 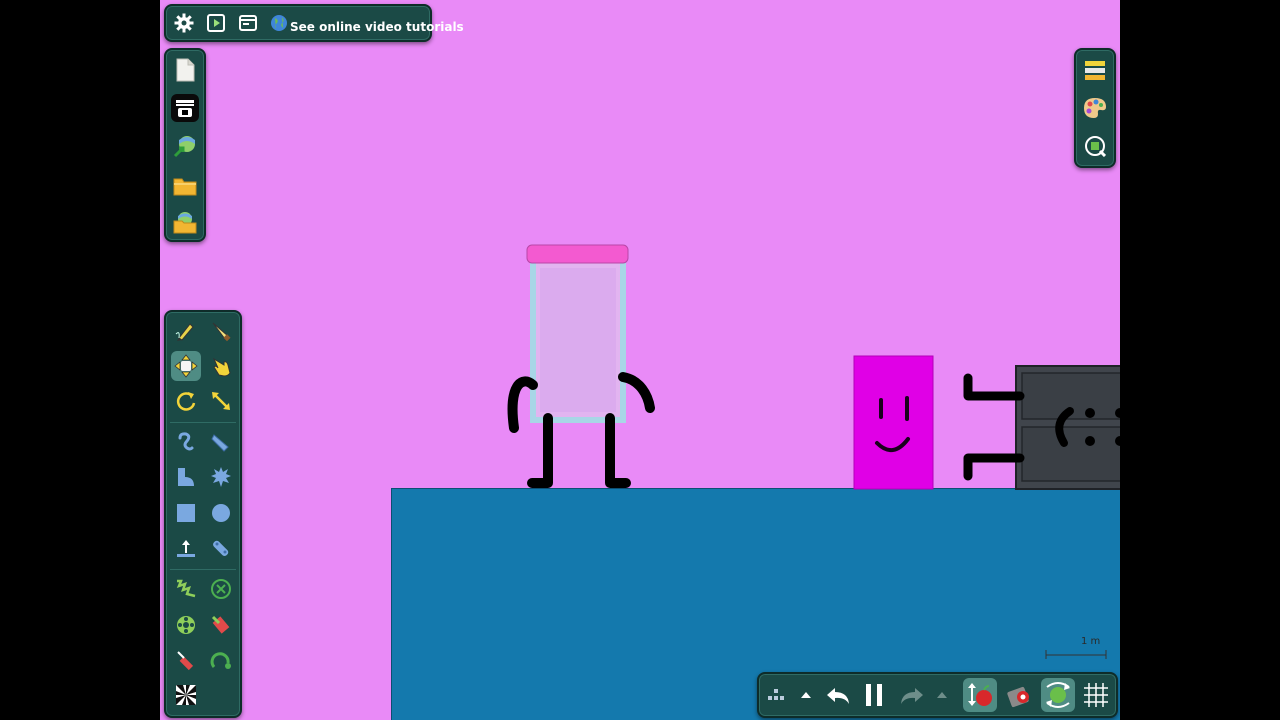 I want to click on bottom-toolbar, so click(x=937, y=695).